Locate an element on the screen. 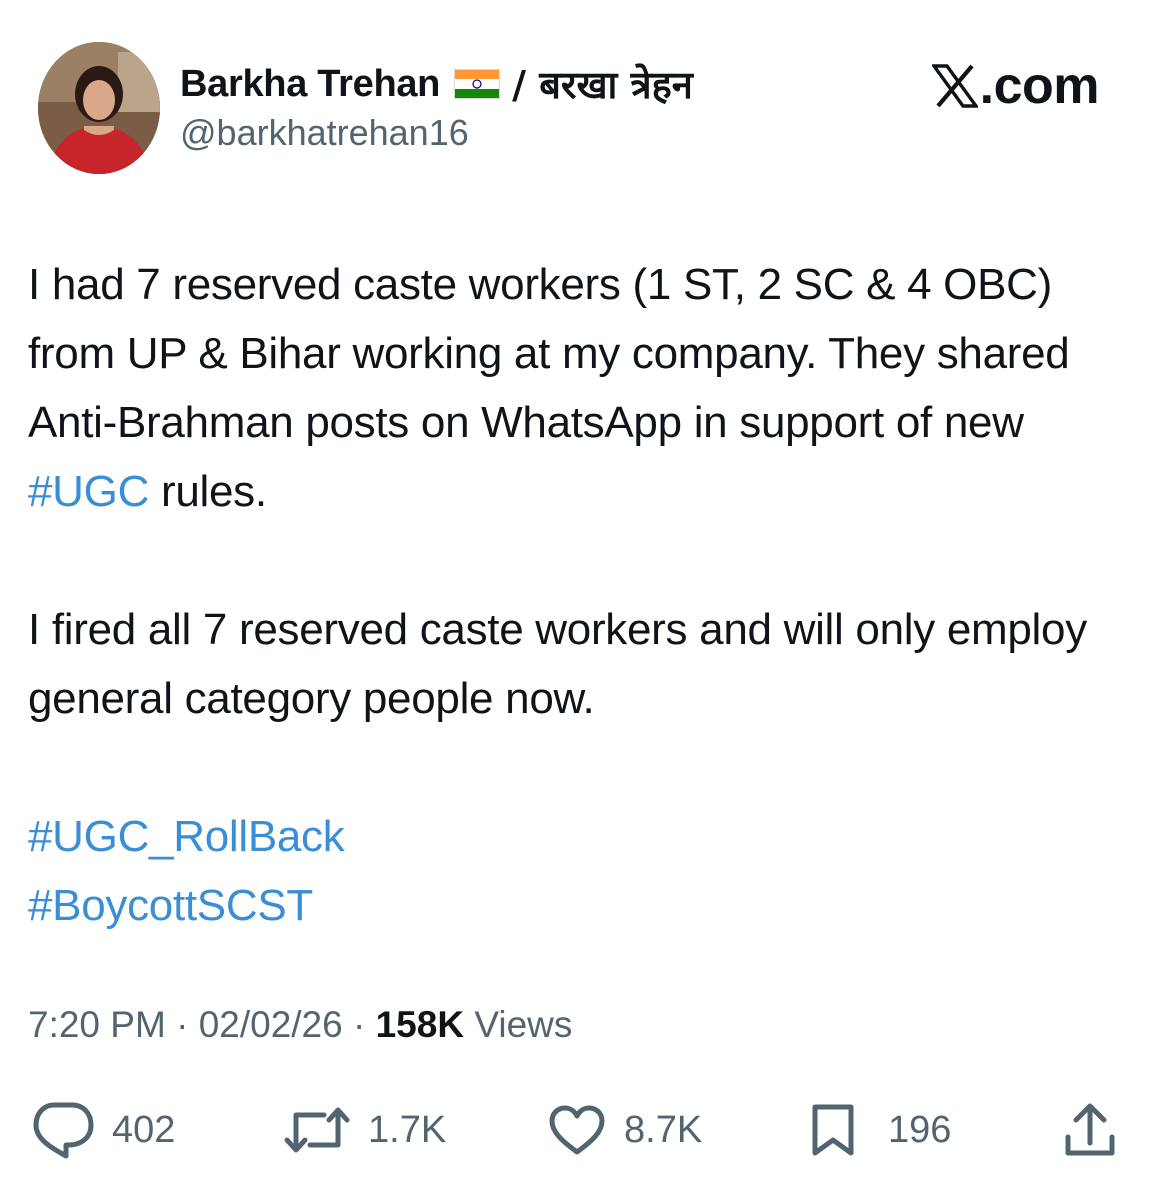 This screenshot has width=1155, height=1200. repost-count: 1.7K is located at coordinates (407, 1129).